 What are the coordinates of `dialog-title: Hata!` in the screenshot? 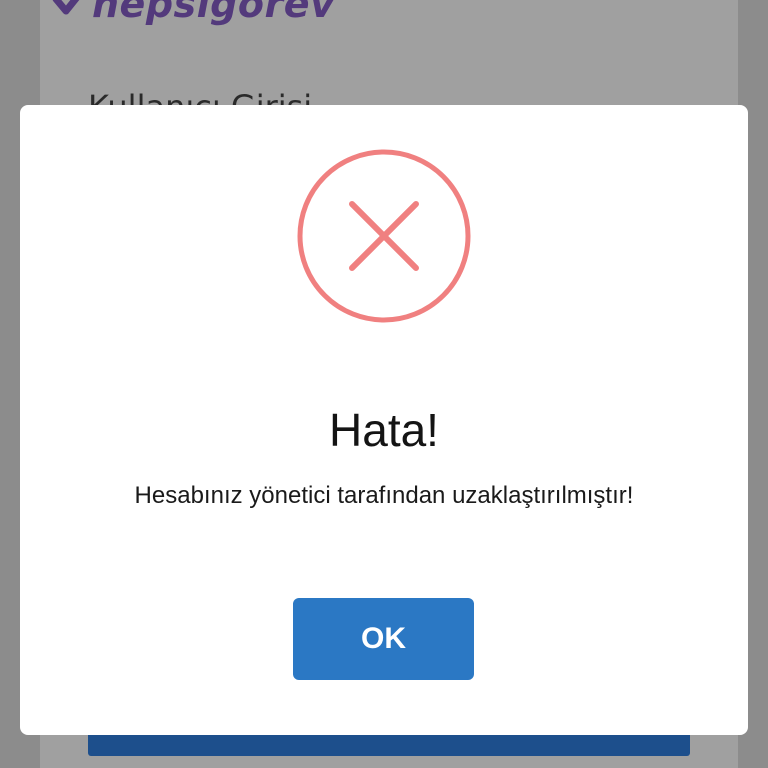 It's located at (384, 430).